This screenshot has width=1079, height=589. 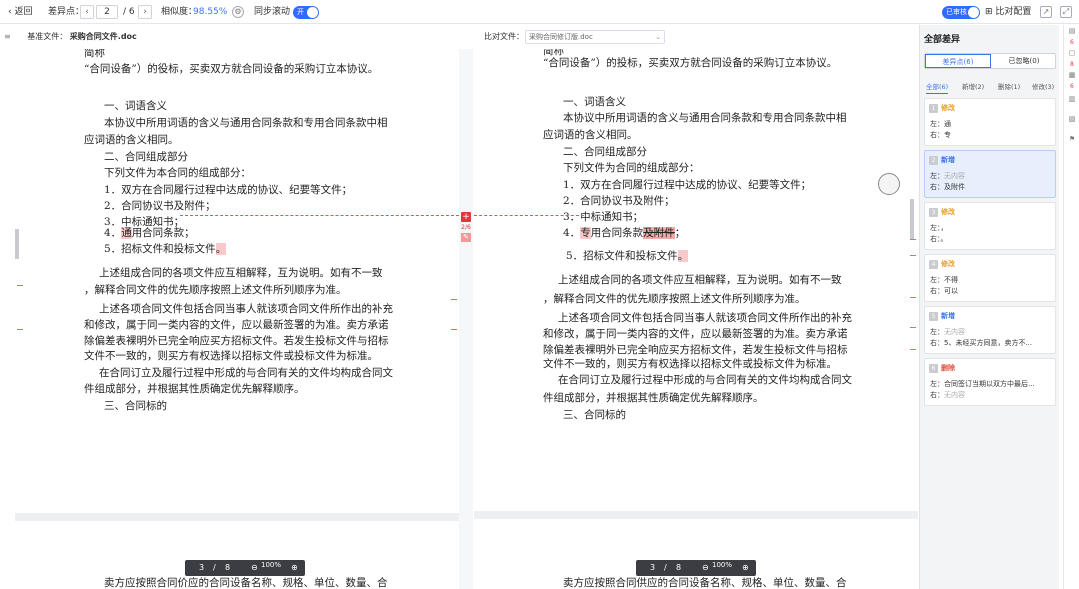 I want to click on doc-heading: 一、词语含义, so click(x=135, y=106).